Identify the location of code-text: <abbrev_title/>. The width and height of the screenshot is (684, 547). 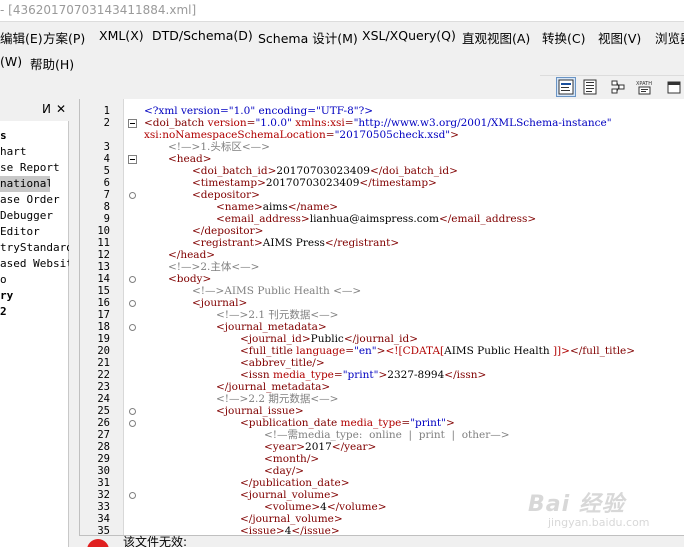
(282, 363).